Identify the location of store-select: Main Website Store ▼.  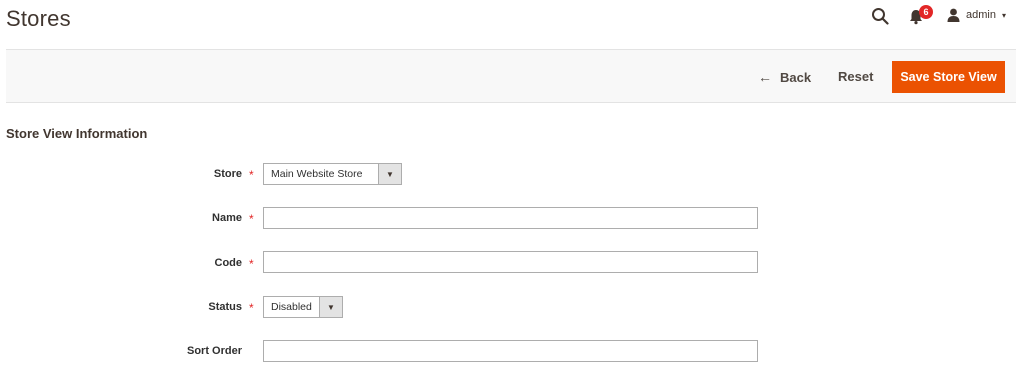
(332, 174).